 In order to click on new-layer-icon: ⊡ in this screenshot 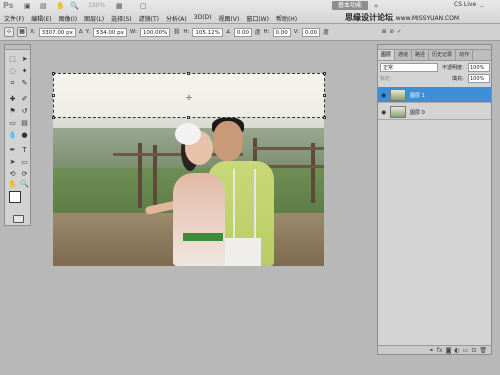, I will do `click(473, 350)`.